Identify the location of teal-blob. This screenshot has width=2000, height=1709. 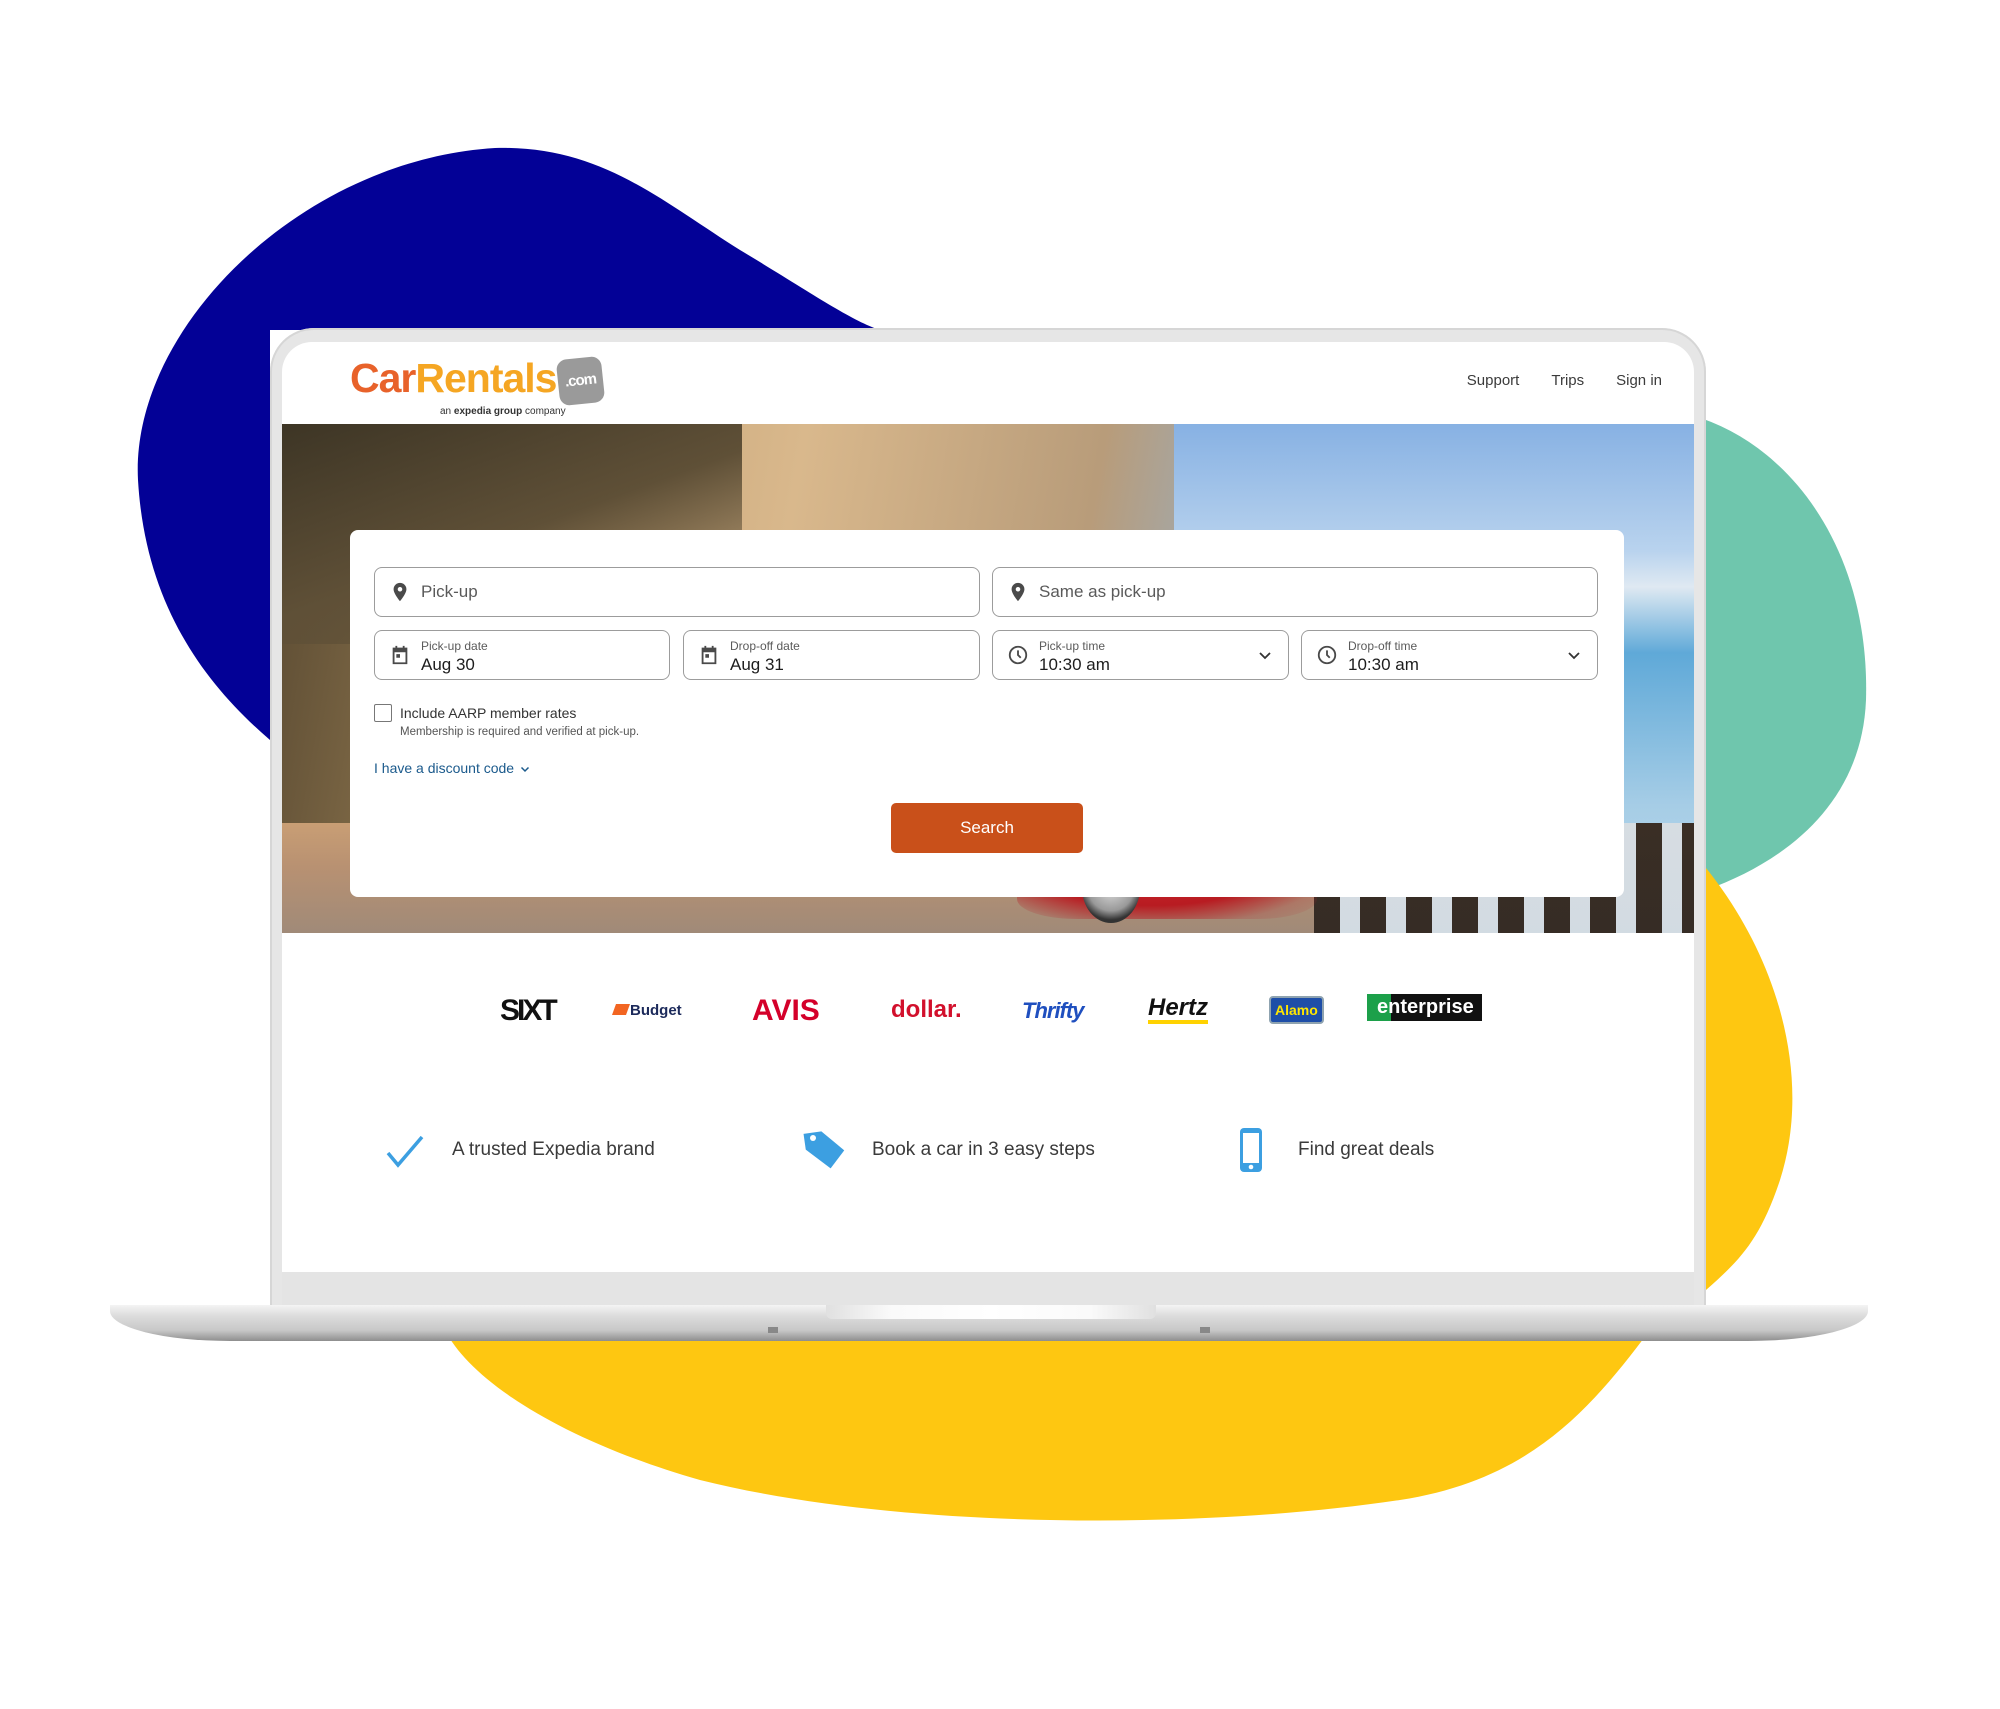
(1786, 655).